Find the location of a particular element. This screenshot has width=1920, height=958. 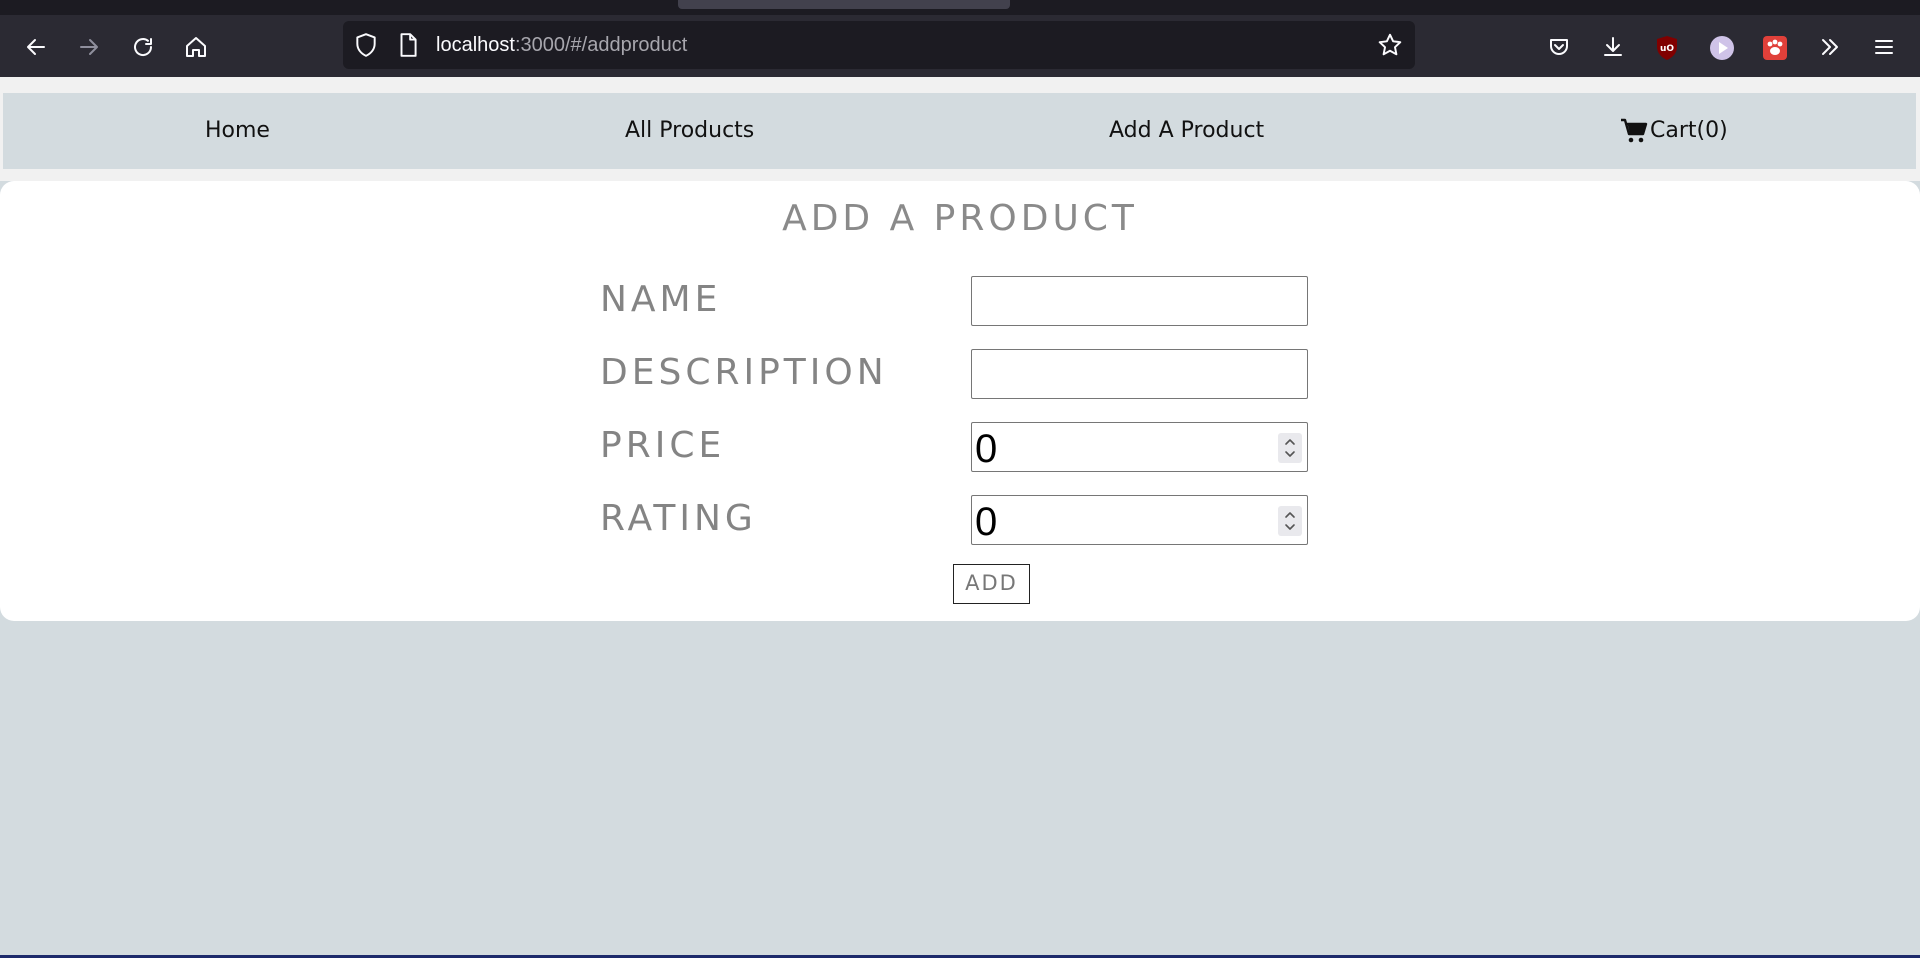

url-text: localhost:3000/#/addproduct is located at coordinates (561, 45).